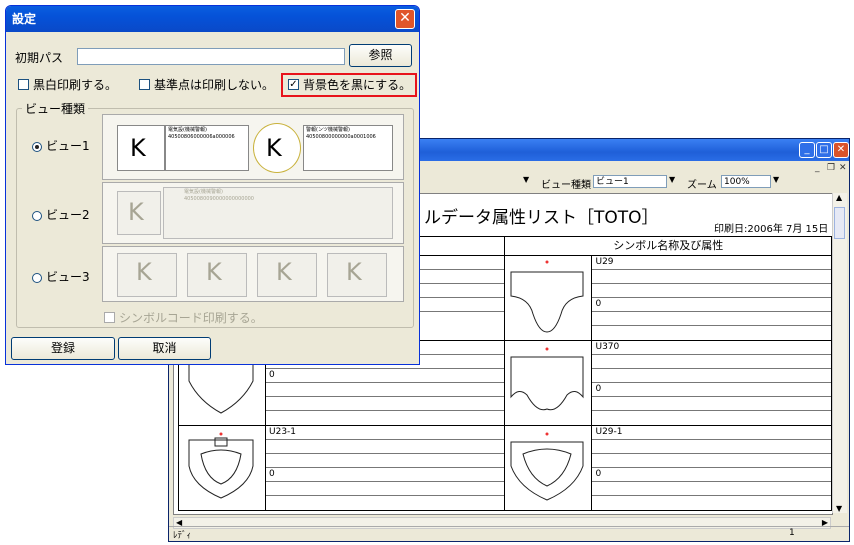 The height and width of the screenshot is (545, 854). I want to click on view1-label: ビュー1, so click(68, 146).